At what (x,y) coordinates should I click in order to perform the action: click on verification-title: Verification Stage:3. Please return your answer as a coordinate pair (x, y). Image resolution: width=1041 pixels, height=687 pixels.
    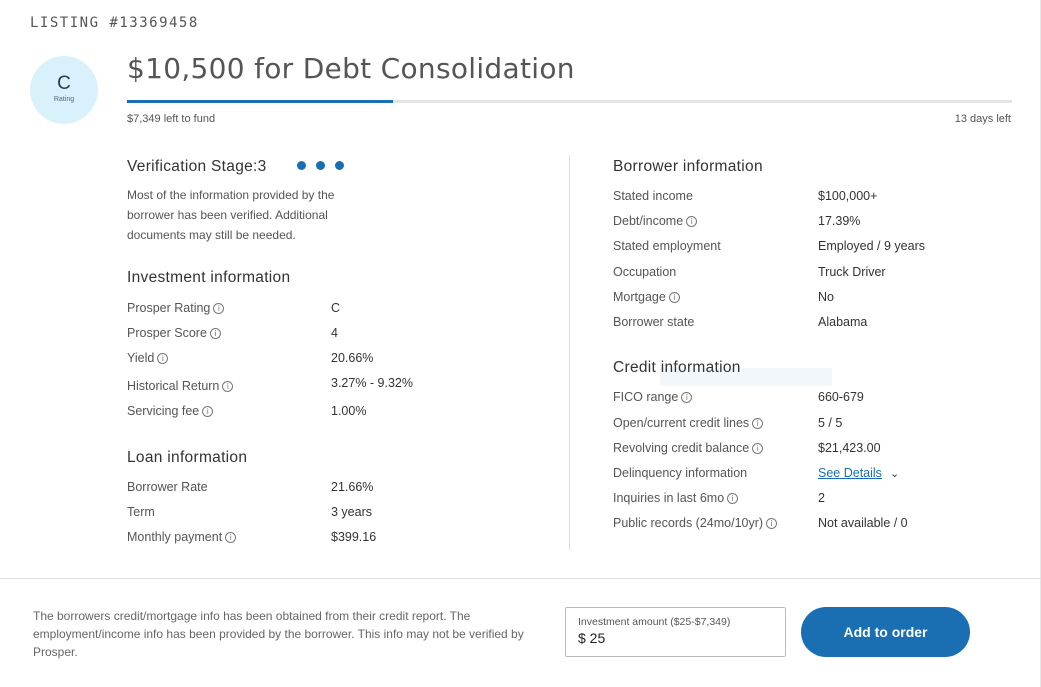
    Looking at the image, I should click on (197, 166).